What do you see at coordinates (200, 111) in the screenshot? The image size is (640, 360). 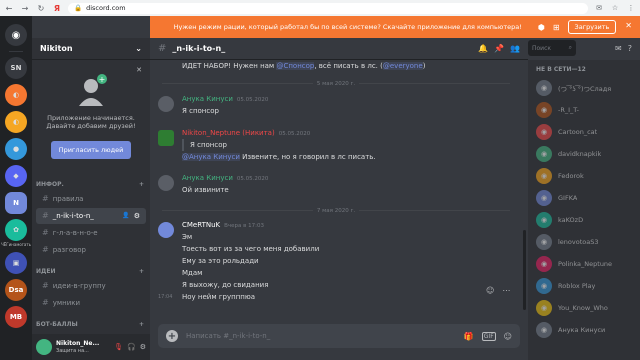 I see `message-text: Я спонсор` at bounding box center [200, 111].